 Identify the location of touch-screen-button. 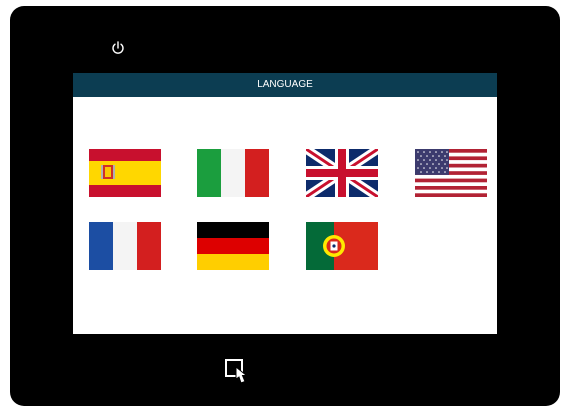
(239, 372).